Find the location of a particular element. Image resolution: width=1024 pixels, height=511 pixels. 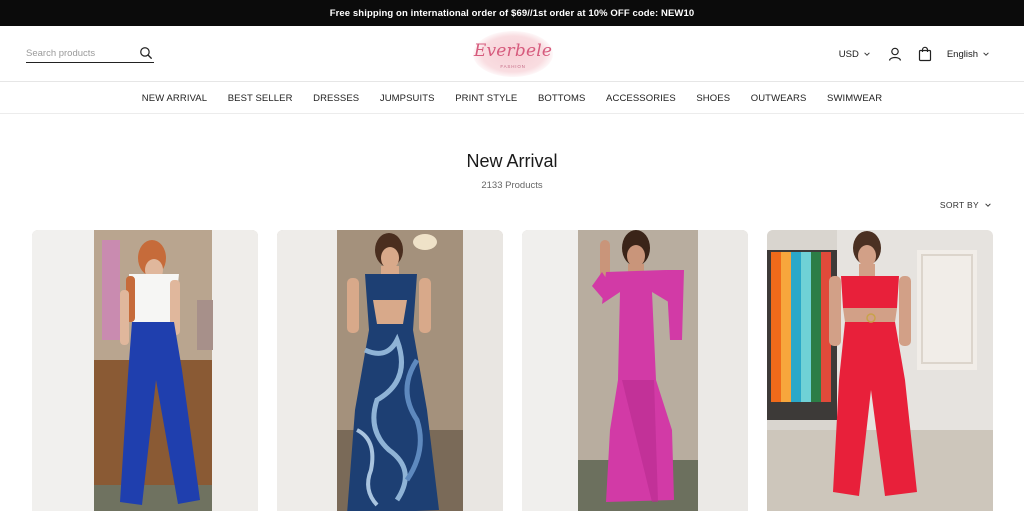

user-icon is located at coordinates (895, 54).